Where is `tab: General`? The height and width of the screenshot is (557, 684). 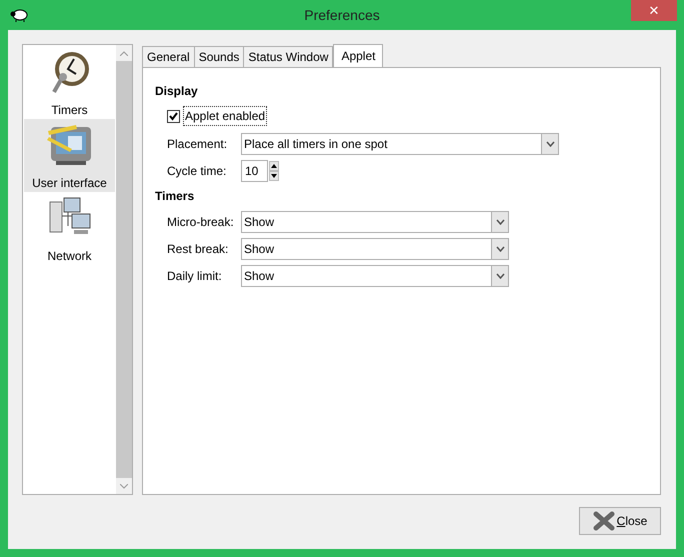 tab: General is located at coordinates (168, 56).